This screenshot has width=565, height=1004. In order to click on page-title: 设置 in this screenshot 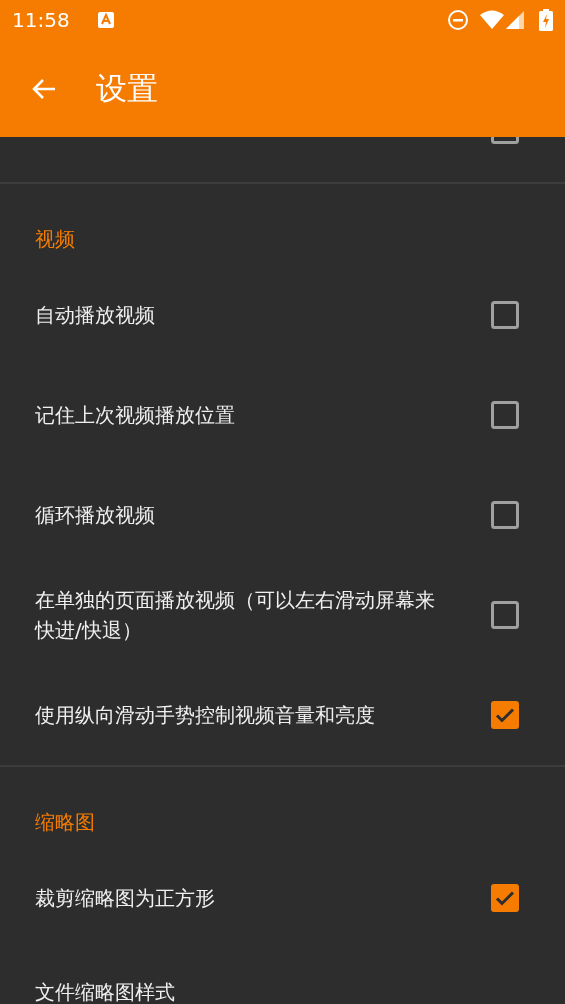, I will do `click(127, 89)`.